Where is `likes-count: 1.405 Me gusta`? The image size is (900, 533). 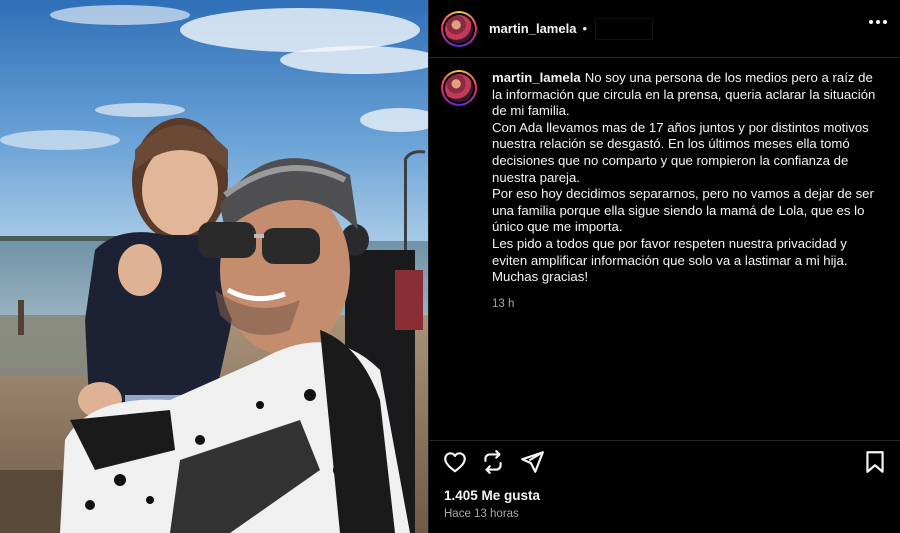
likes-count: 1.405 Me gusta is located at coordinates (492, 495).